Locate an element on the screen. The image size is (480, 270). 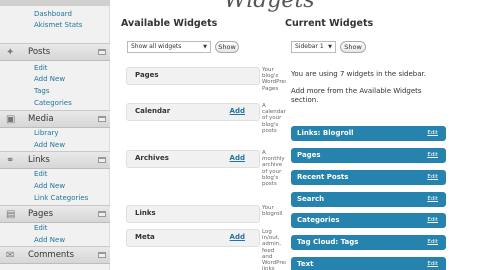
widget-description: Your blogroll is located at coordinates (272, 211).